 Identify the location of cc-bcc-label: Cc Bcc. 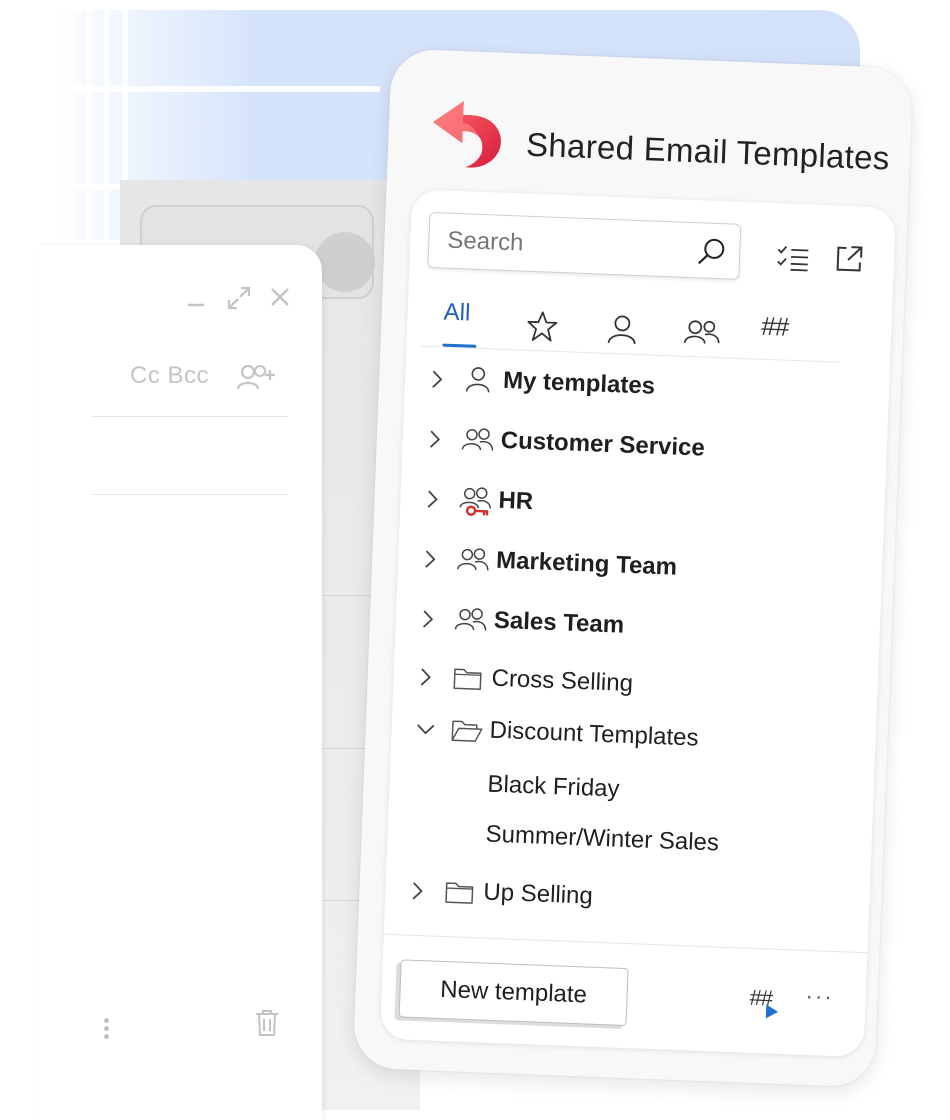
(169, 375).